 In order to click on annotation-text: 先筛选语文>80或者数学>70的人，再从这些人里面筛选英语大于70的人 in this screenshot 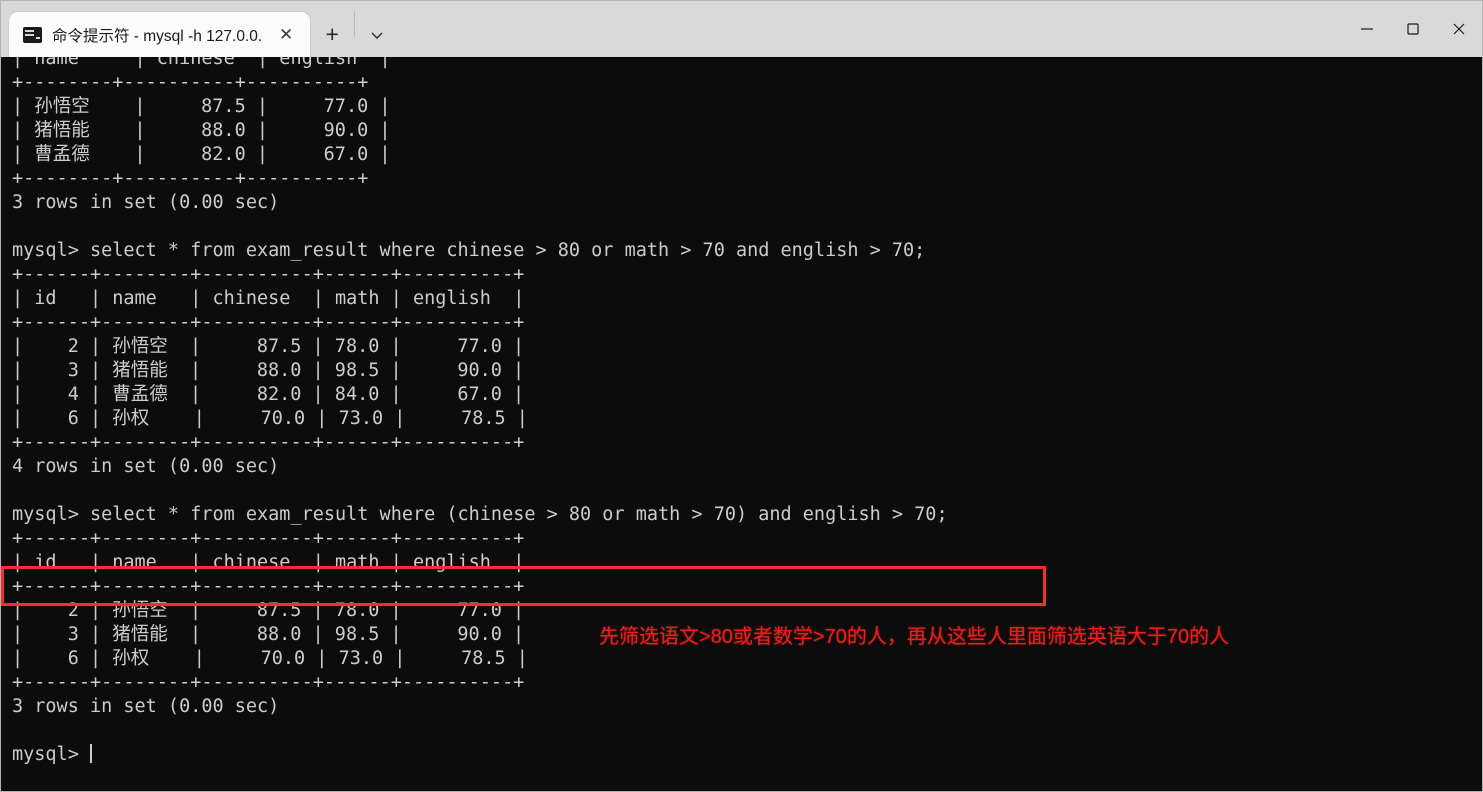, I will do `click(914, 637)`.